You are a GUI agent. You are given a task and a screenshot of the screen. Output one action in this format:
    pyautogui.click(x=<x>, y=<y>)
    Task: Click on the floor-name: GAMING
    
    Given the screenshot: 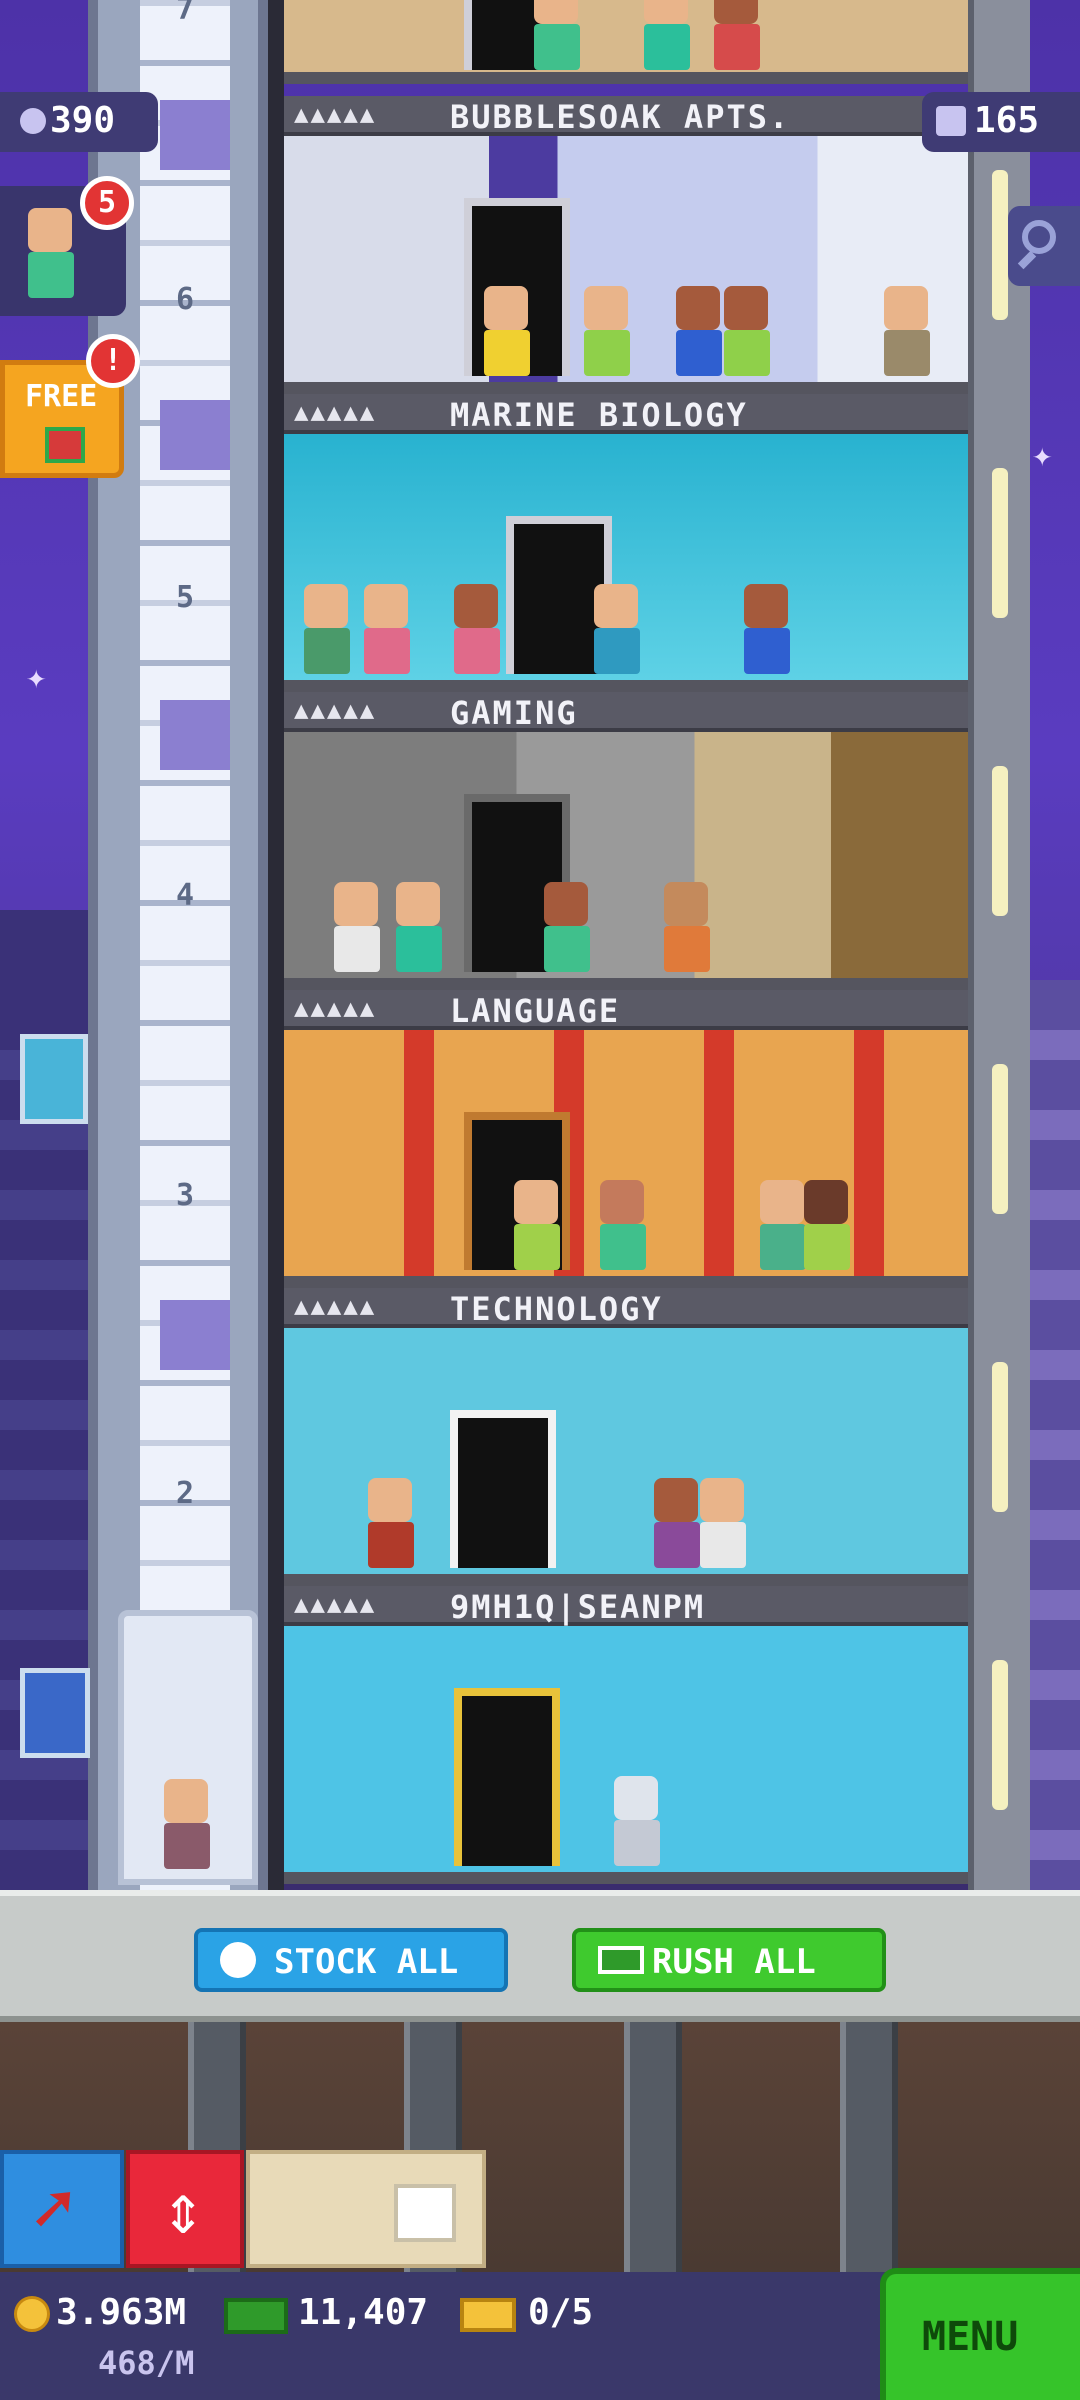 What is the action you would take?
    pyautogui.click(x=514, y=713)
    